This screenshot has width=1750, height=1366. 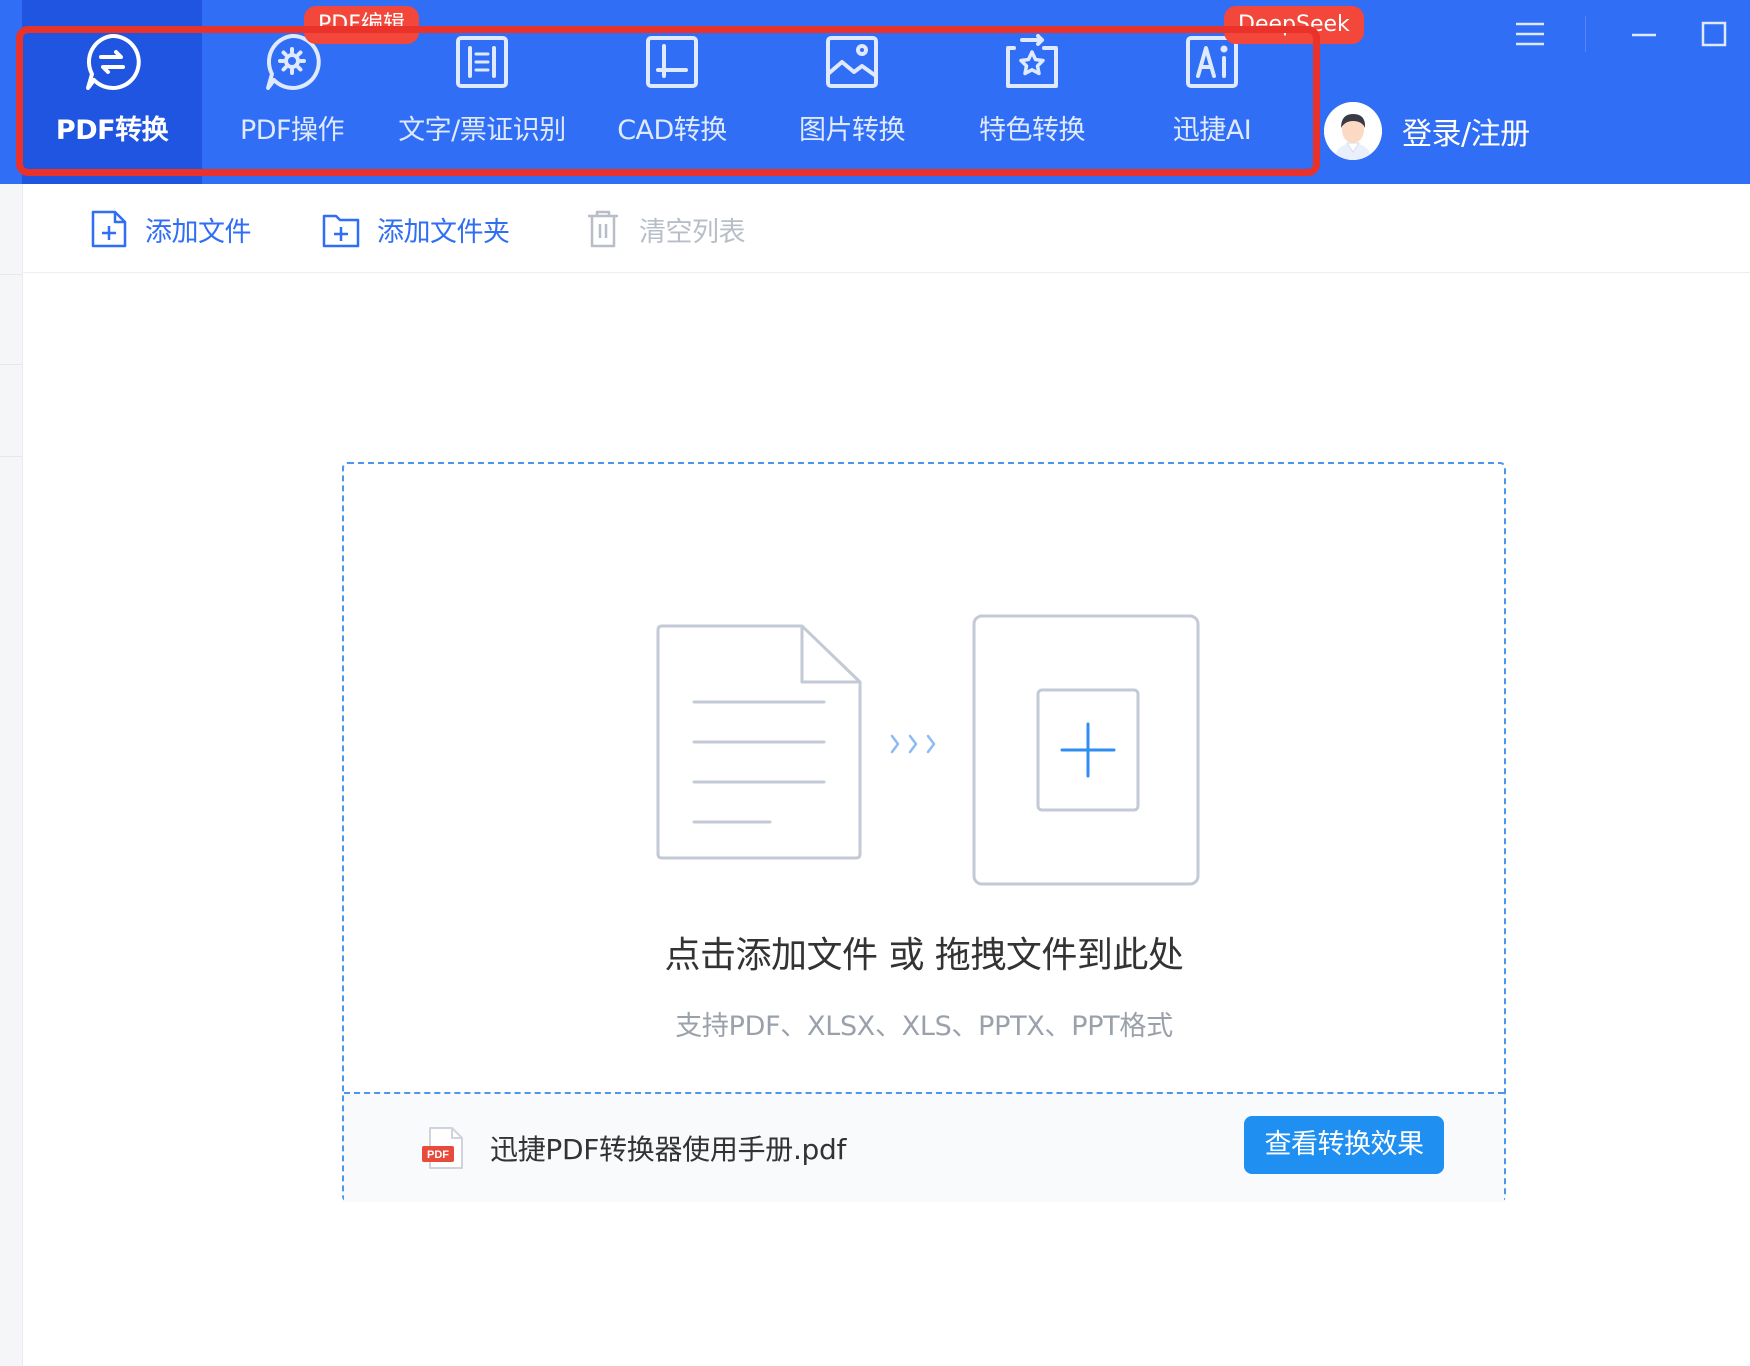 What do you see at coordinates (11, 775) in the screenshot?
I see `left-side-rail` at bounding box center [11, 775].